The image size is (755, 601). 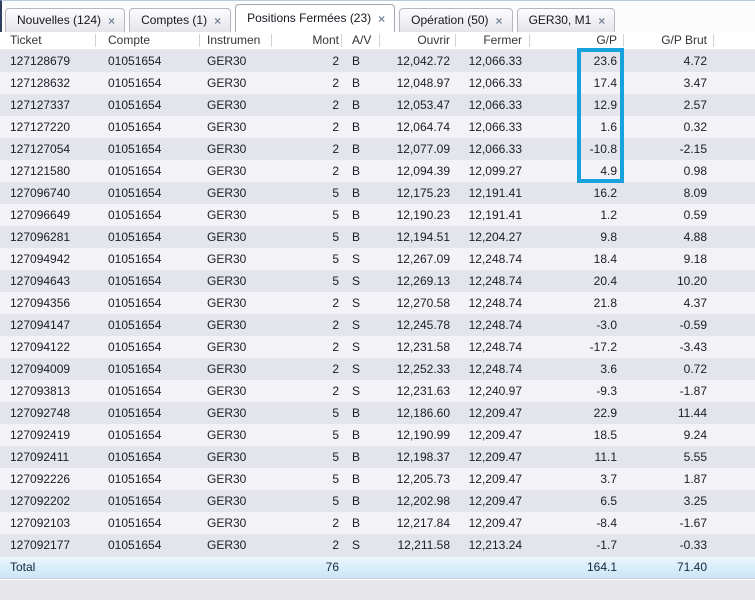 I want to click on cell-gp_brut: 0.72, so click(x=695, y=369).